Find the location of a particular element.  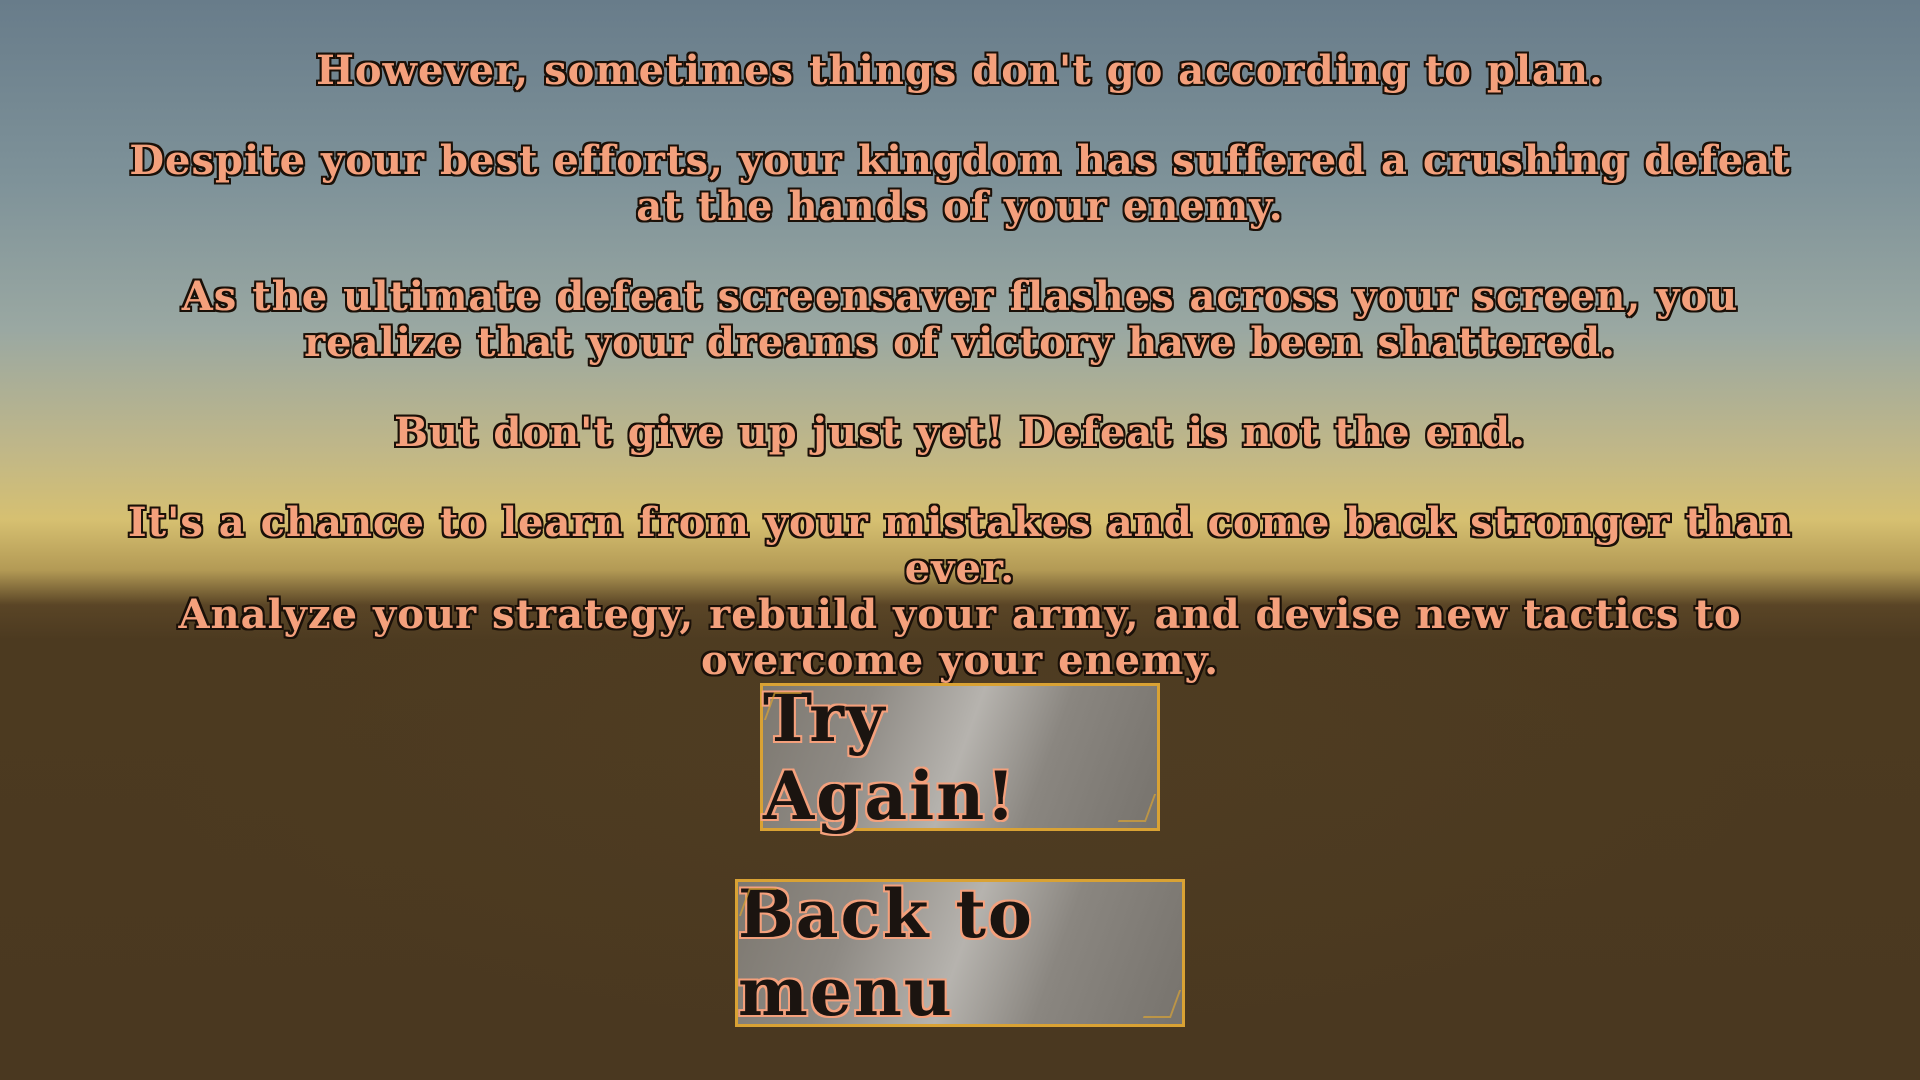

try-again-button: Try Again! is located at coordinates (960, 757).